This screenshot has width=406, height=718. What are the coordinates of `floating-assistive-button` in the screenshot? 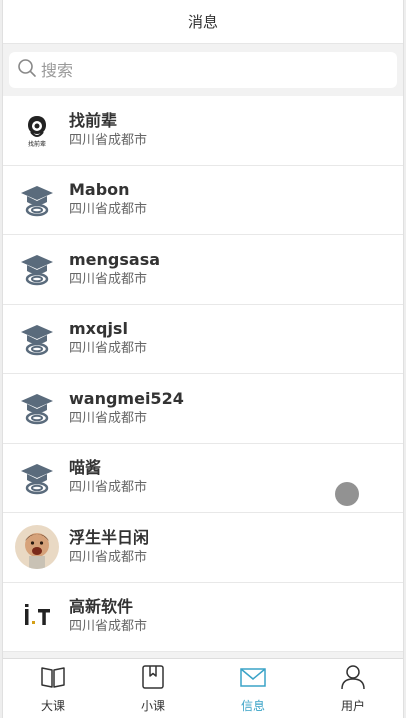 It's located at (347, 494).